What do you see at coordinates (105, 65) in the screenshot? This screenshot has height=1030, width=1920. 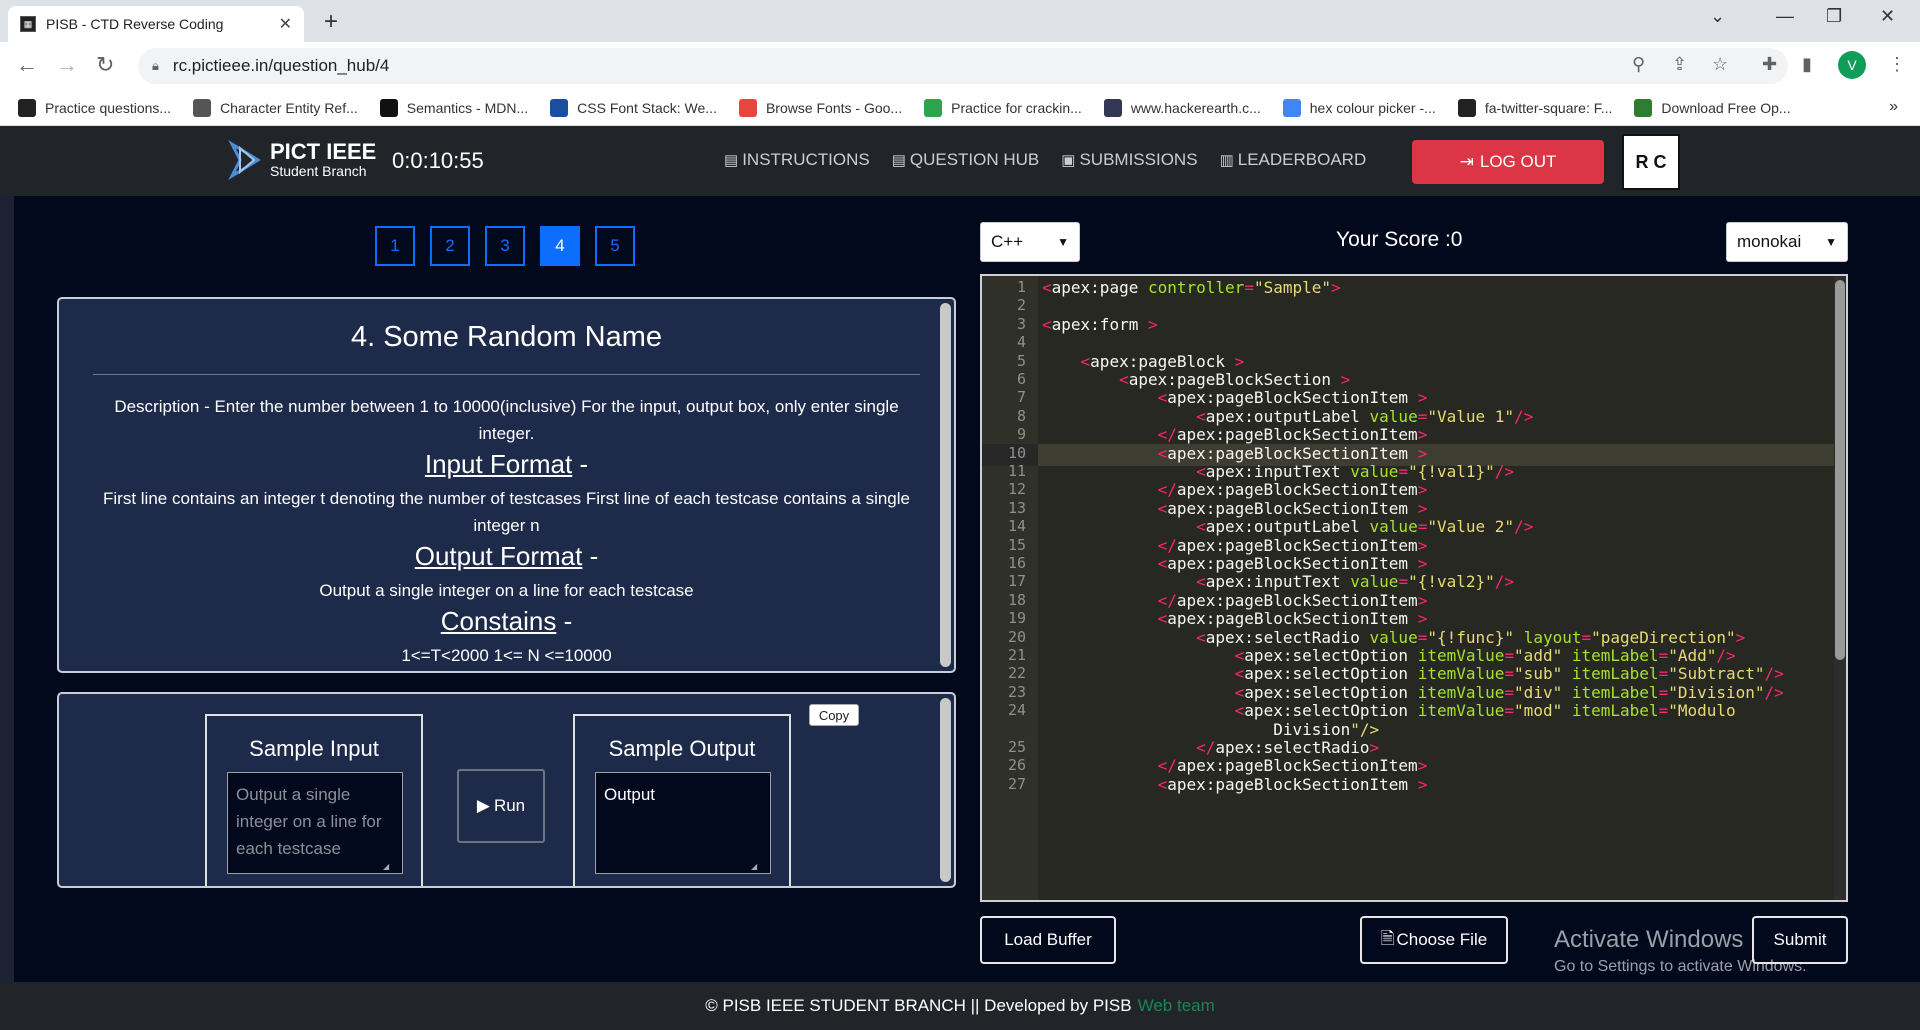 I see `reload-icon: ↻` at bounding box center [105, 65].